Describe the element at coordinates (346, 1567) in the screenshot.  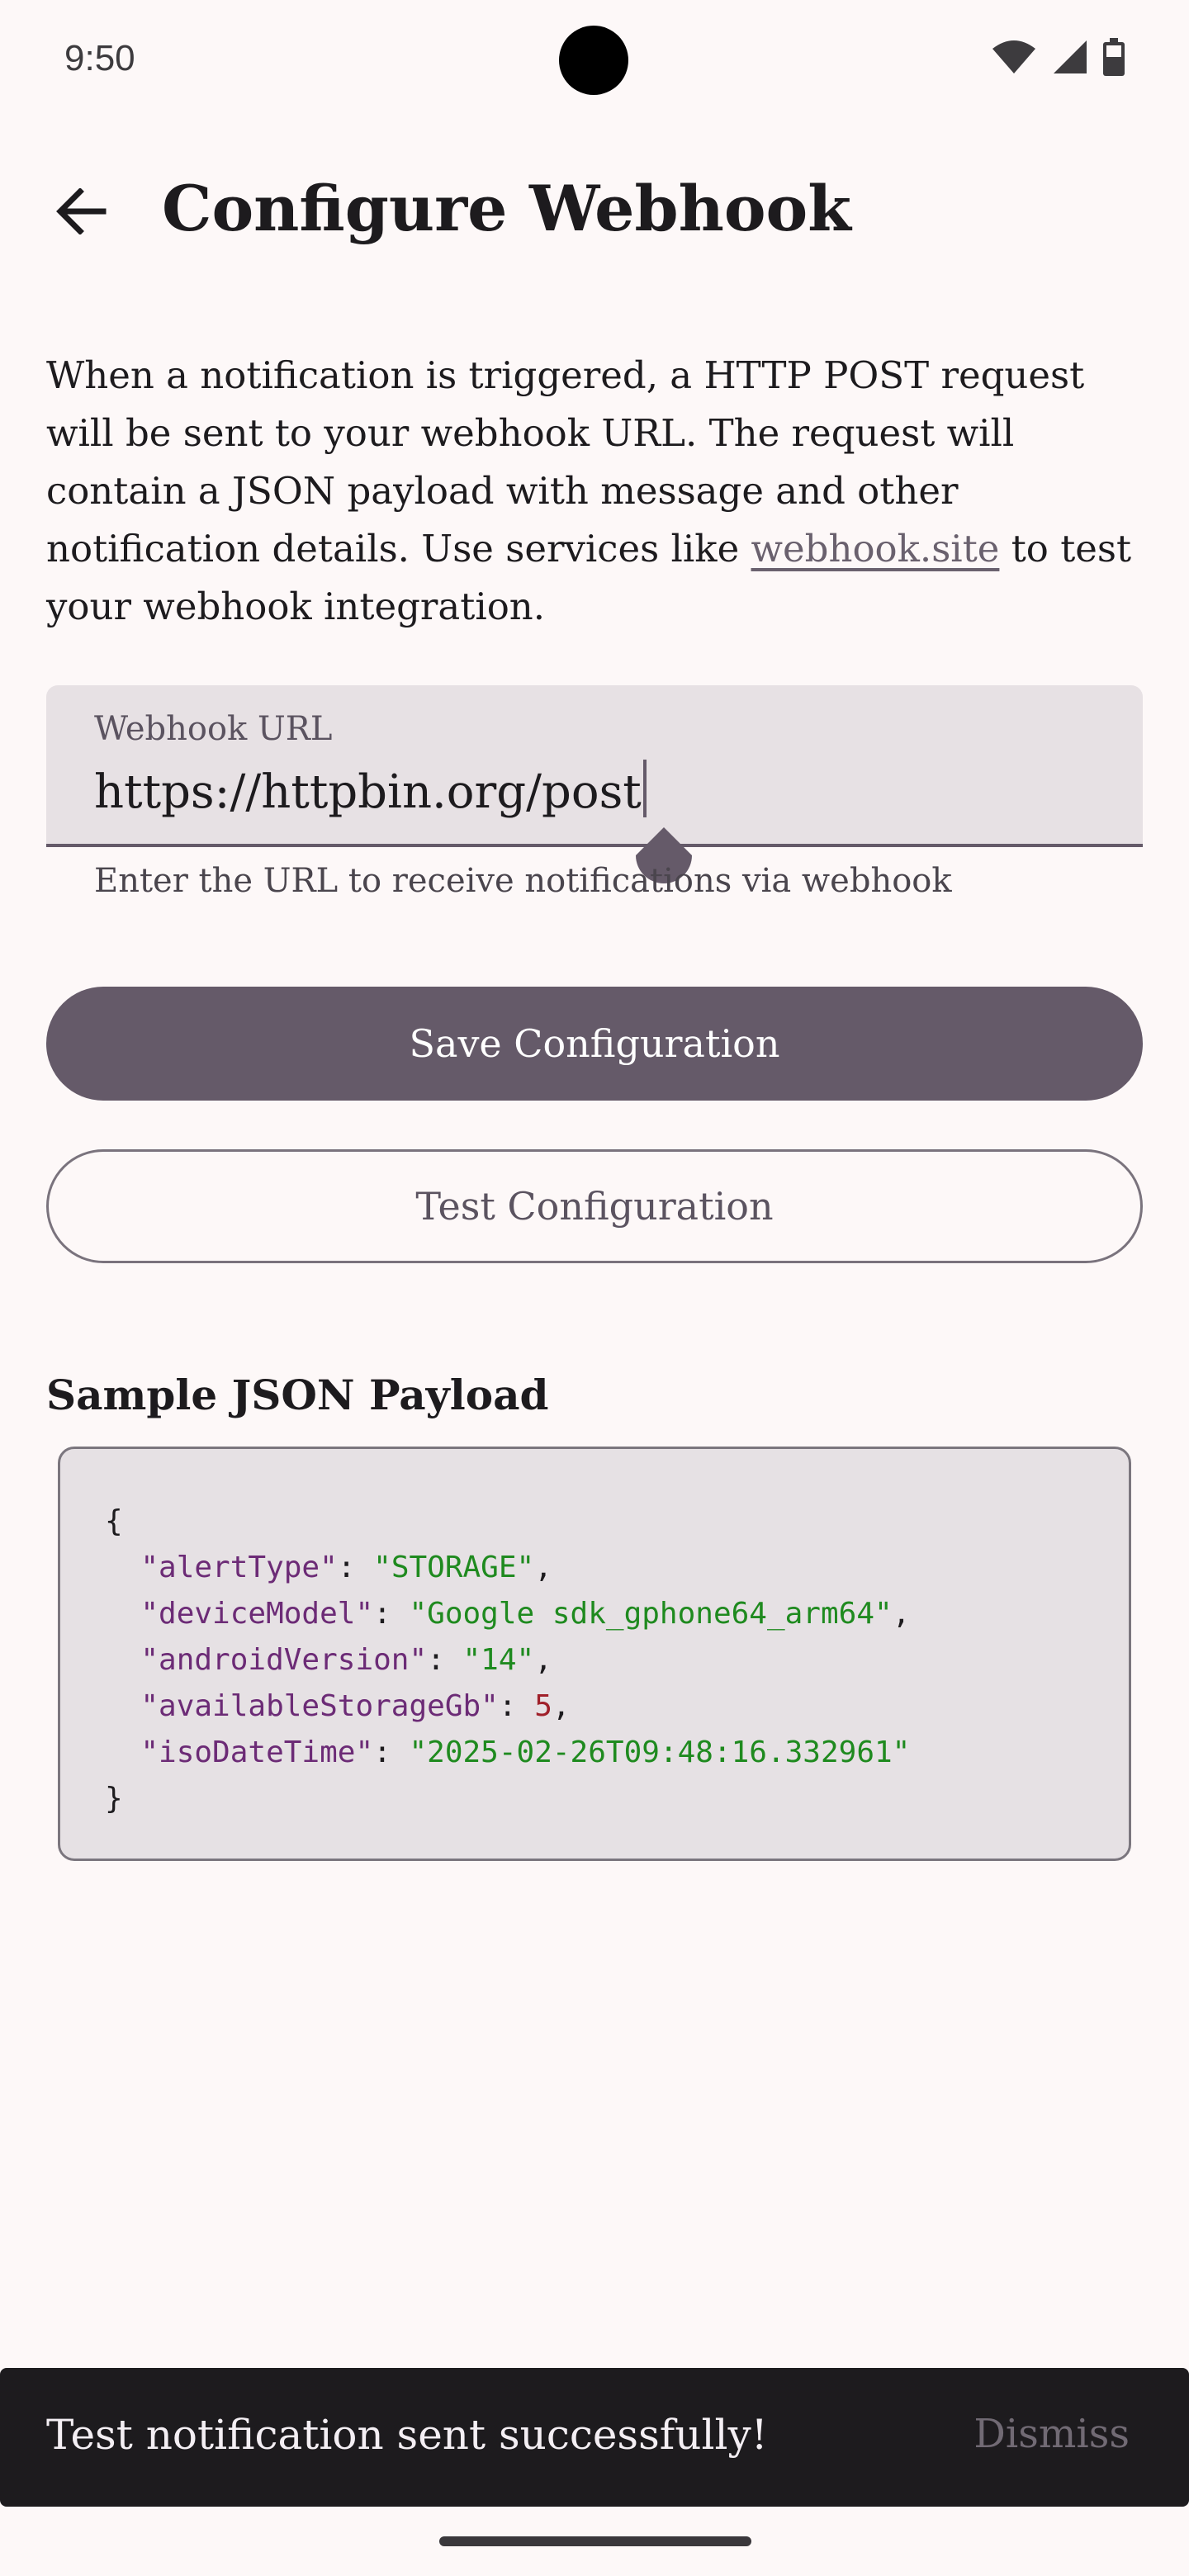
I see `json-line: "alertType": "STORAGE",` at that location.